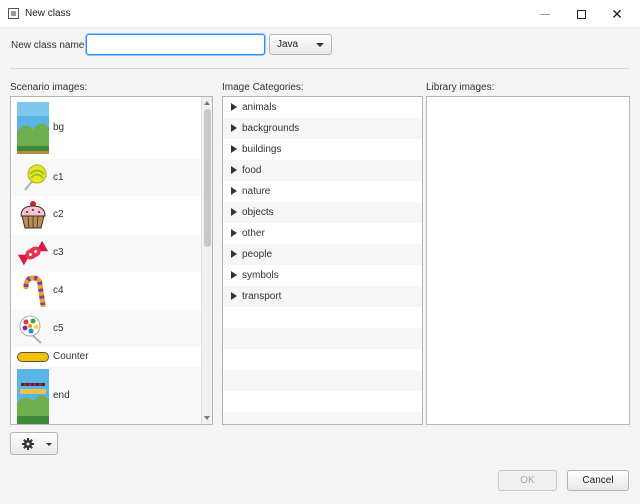  What do you see at coordinates (207, 103) in the screenshot?
I see `scroll-up-icon` at bounding box center [207, 103].